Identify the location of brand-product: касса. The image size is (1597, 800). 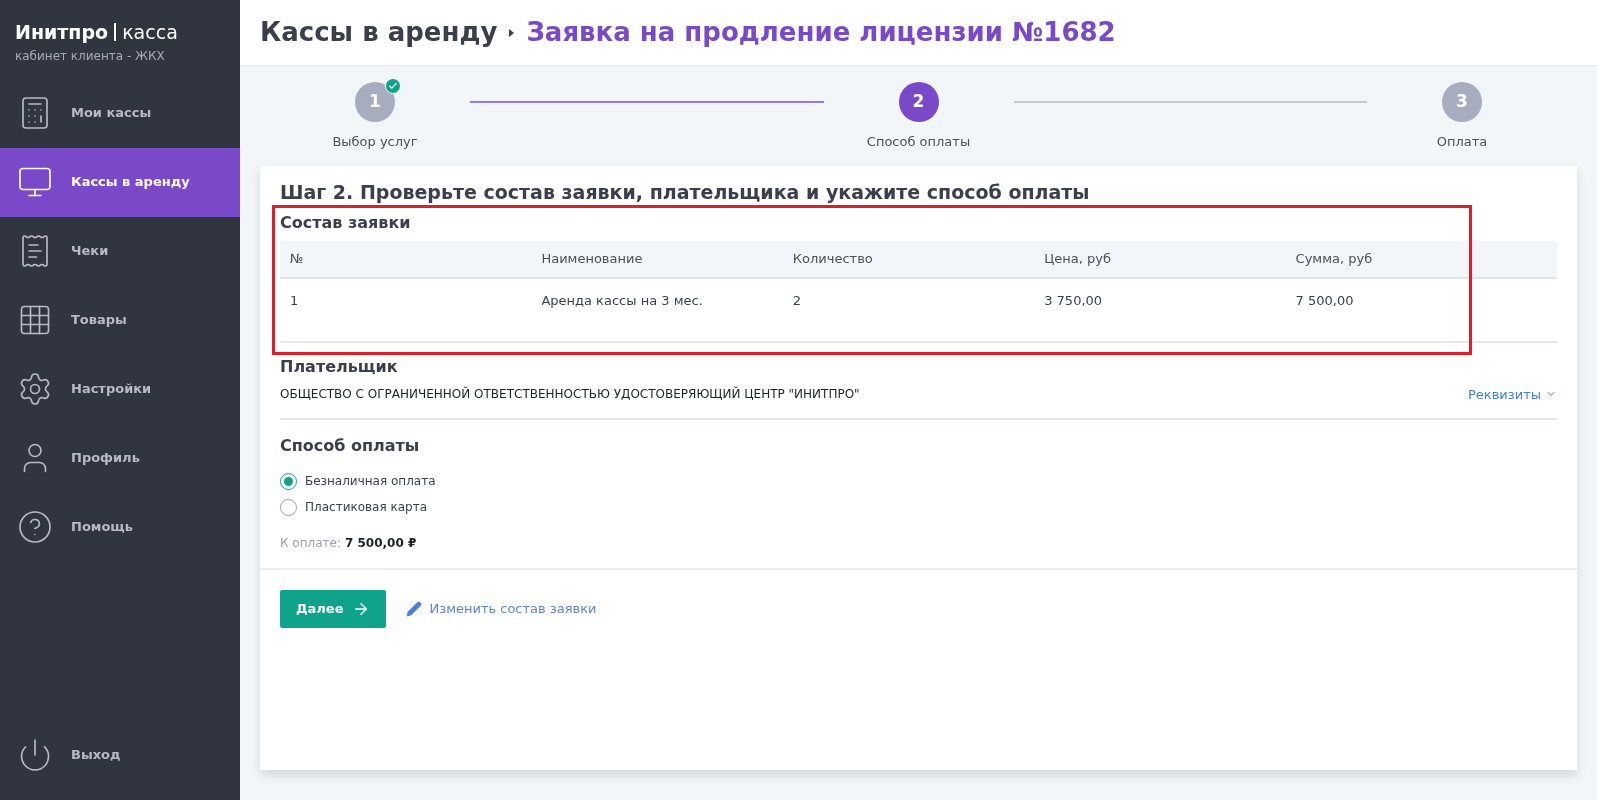
(150, 32).